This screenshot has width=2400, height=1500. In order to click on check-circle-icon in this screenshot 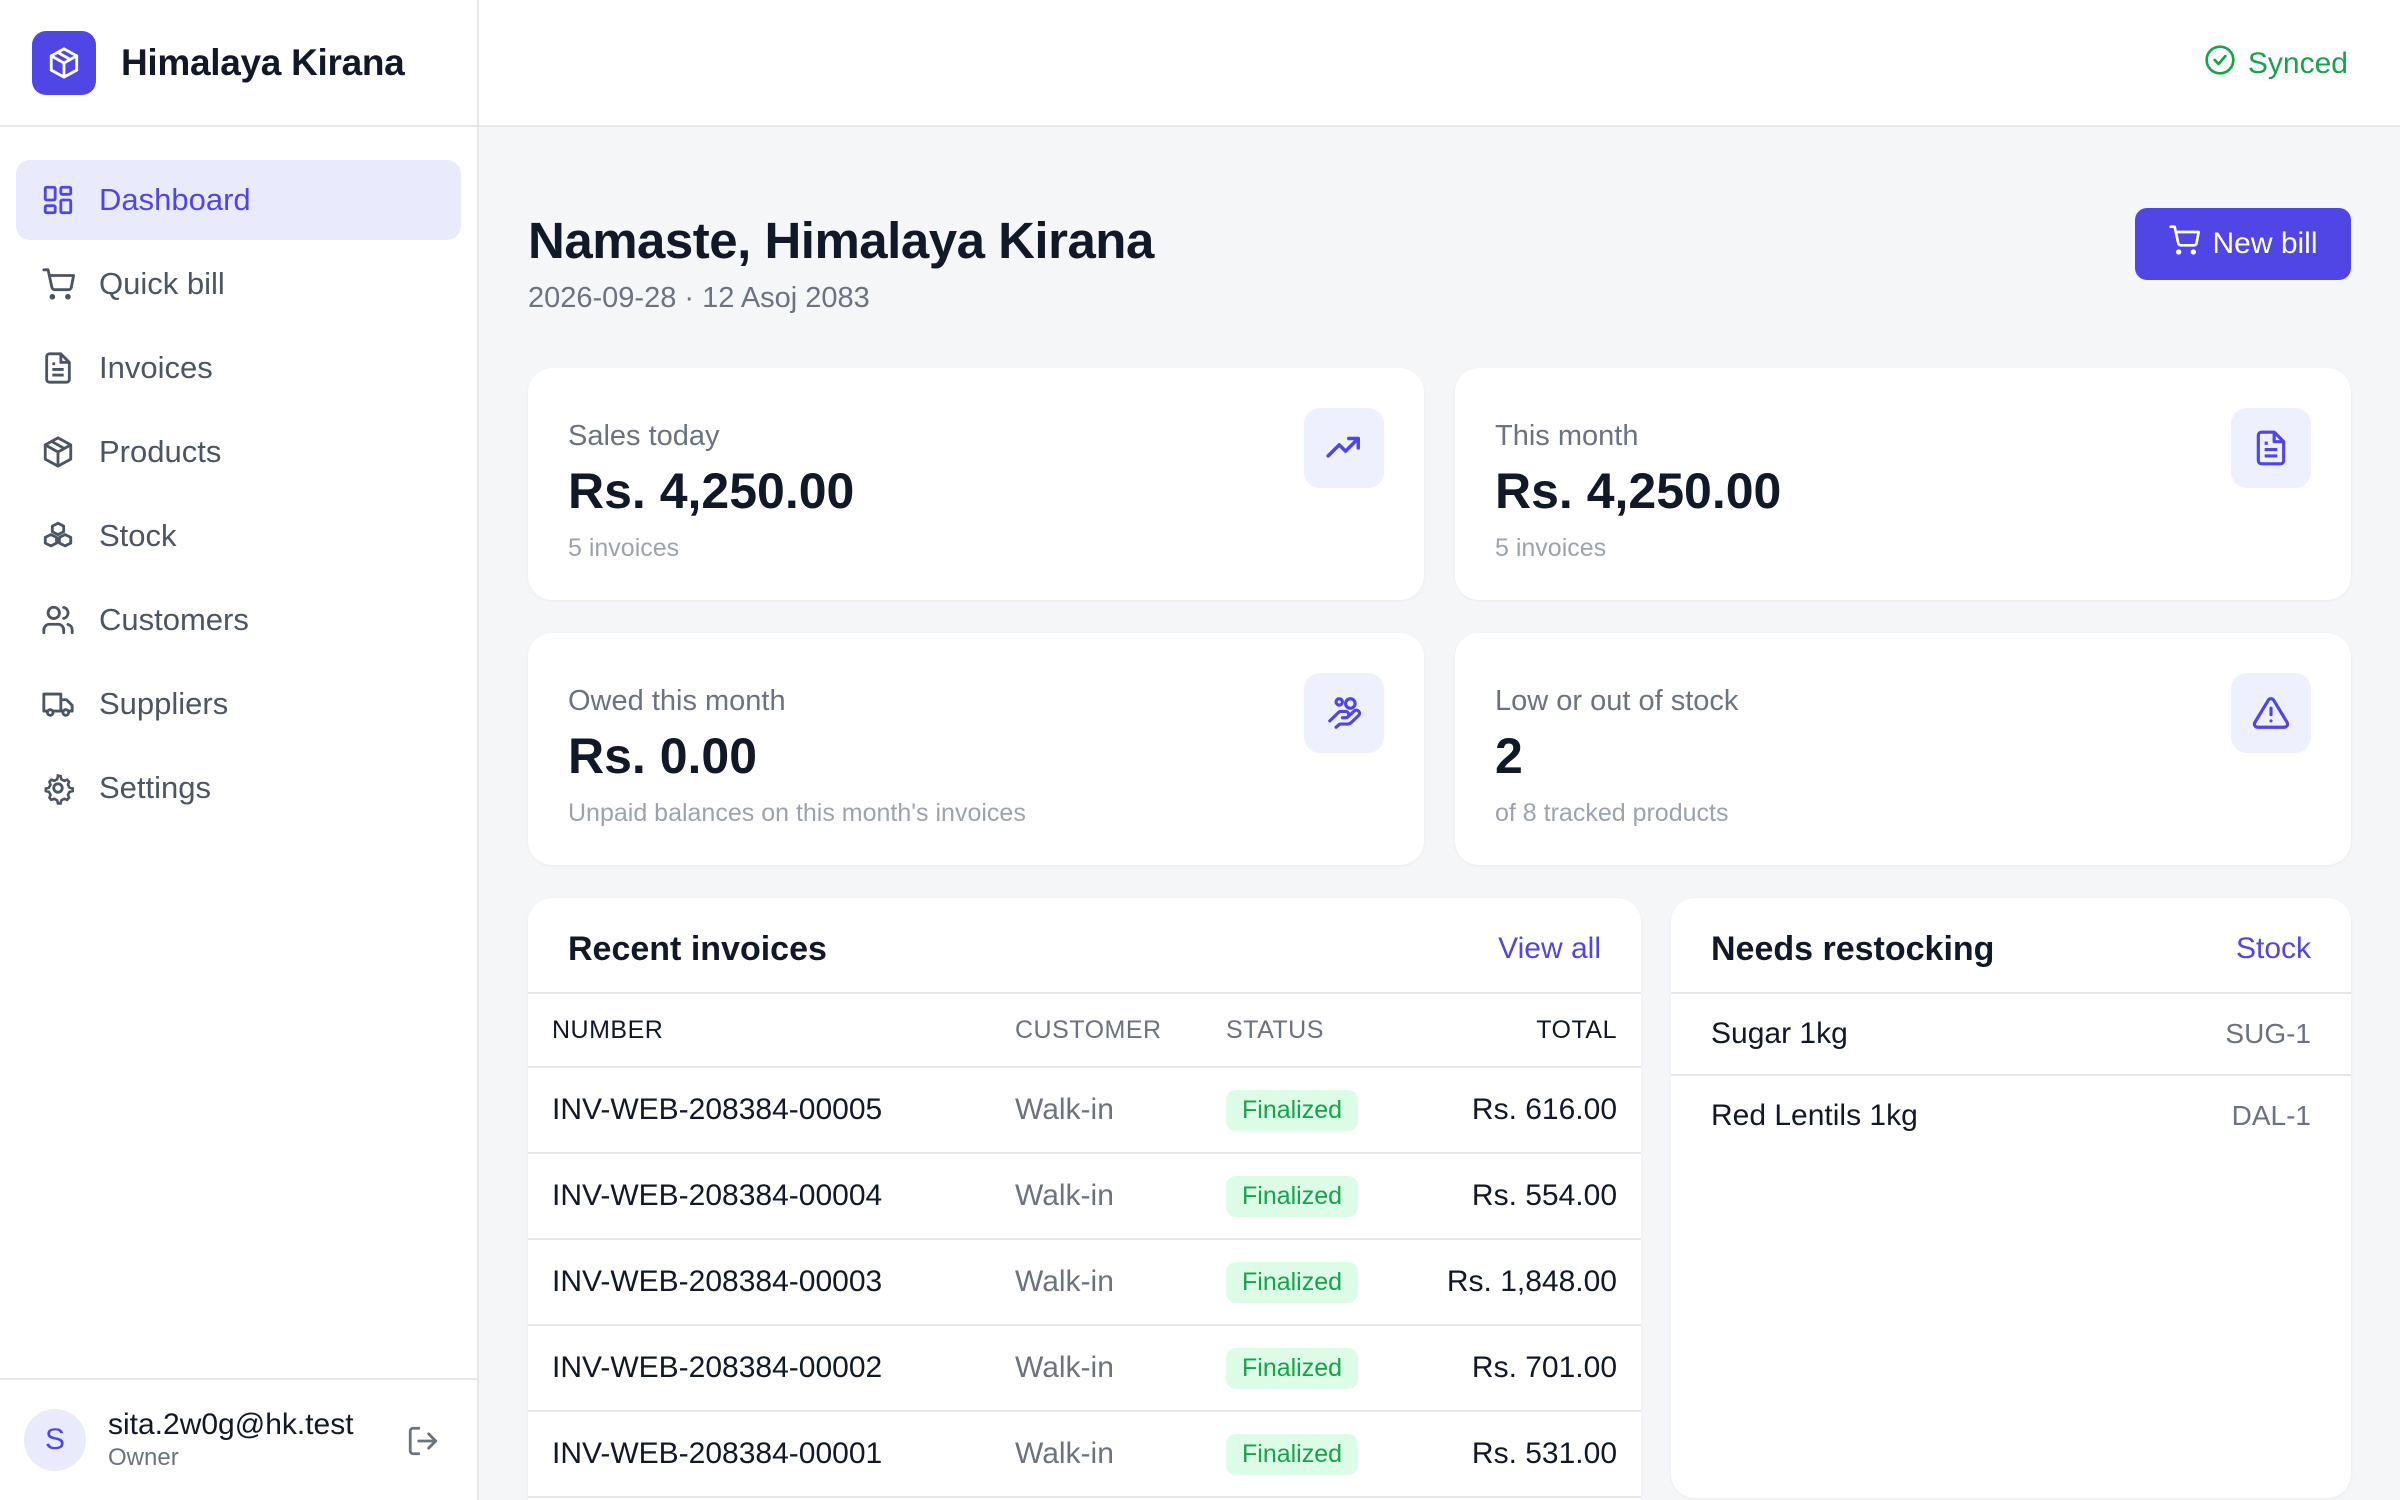, I will do `click(2220, 64)`.